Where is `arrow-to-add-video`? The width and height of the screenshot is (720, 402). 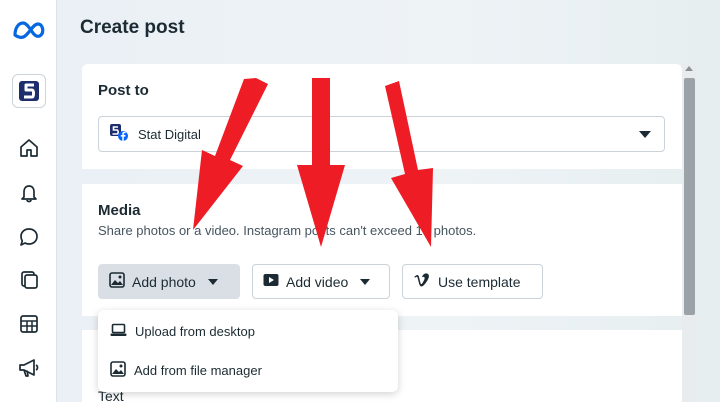 arrow-to-add-video is located at coordinates (321, 162).